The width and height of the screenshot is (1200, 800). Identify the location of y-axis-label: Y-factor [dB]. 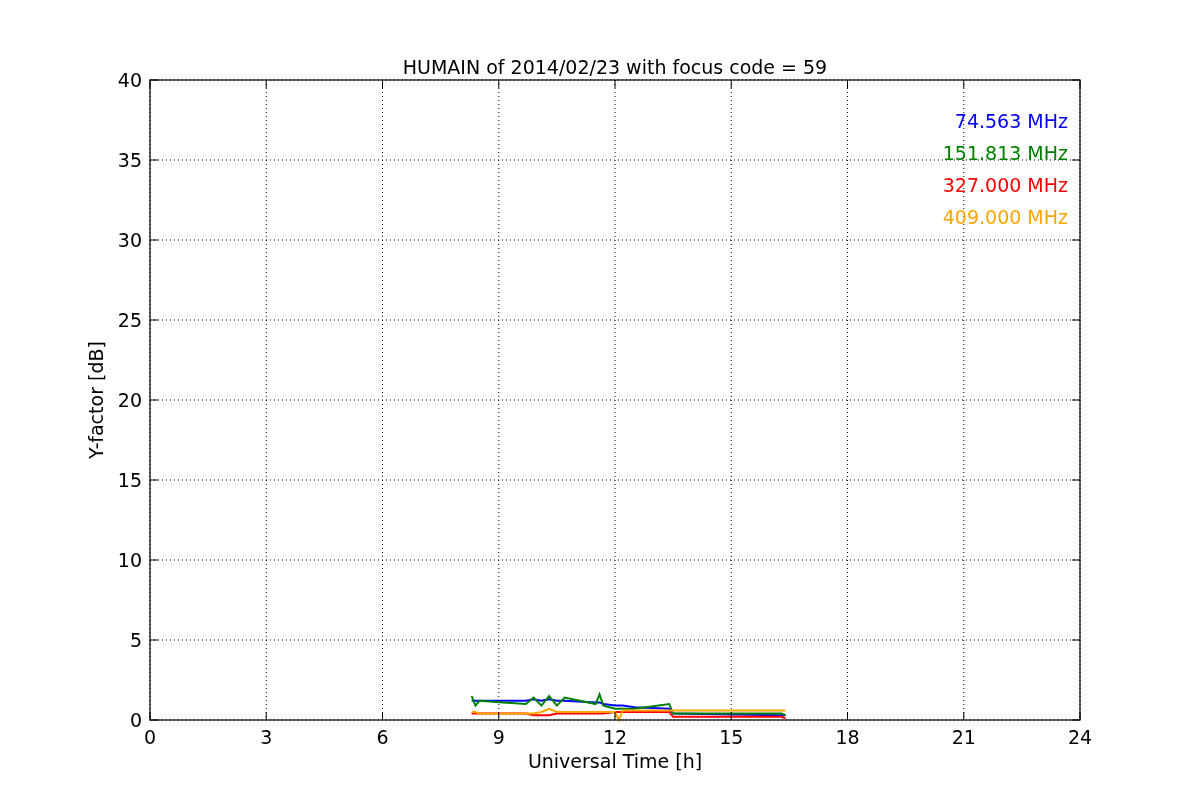
(96, 400).